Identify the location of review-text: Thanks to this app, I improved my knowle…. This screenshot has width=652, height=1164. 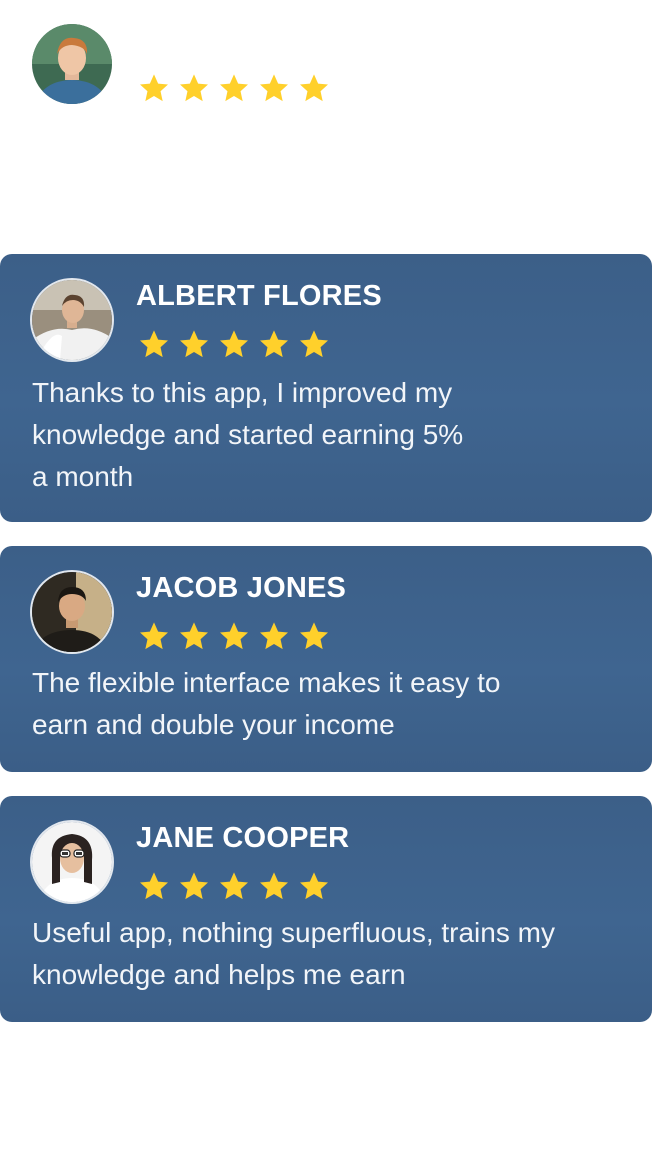
(248, 434).